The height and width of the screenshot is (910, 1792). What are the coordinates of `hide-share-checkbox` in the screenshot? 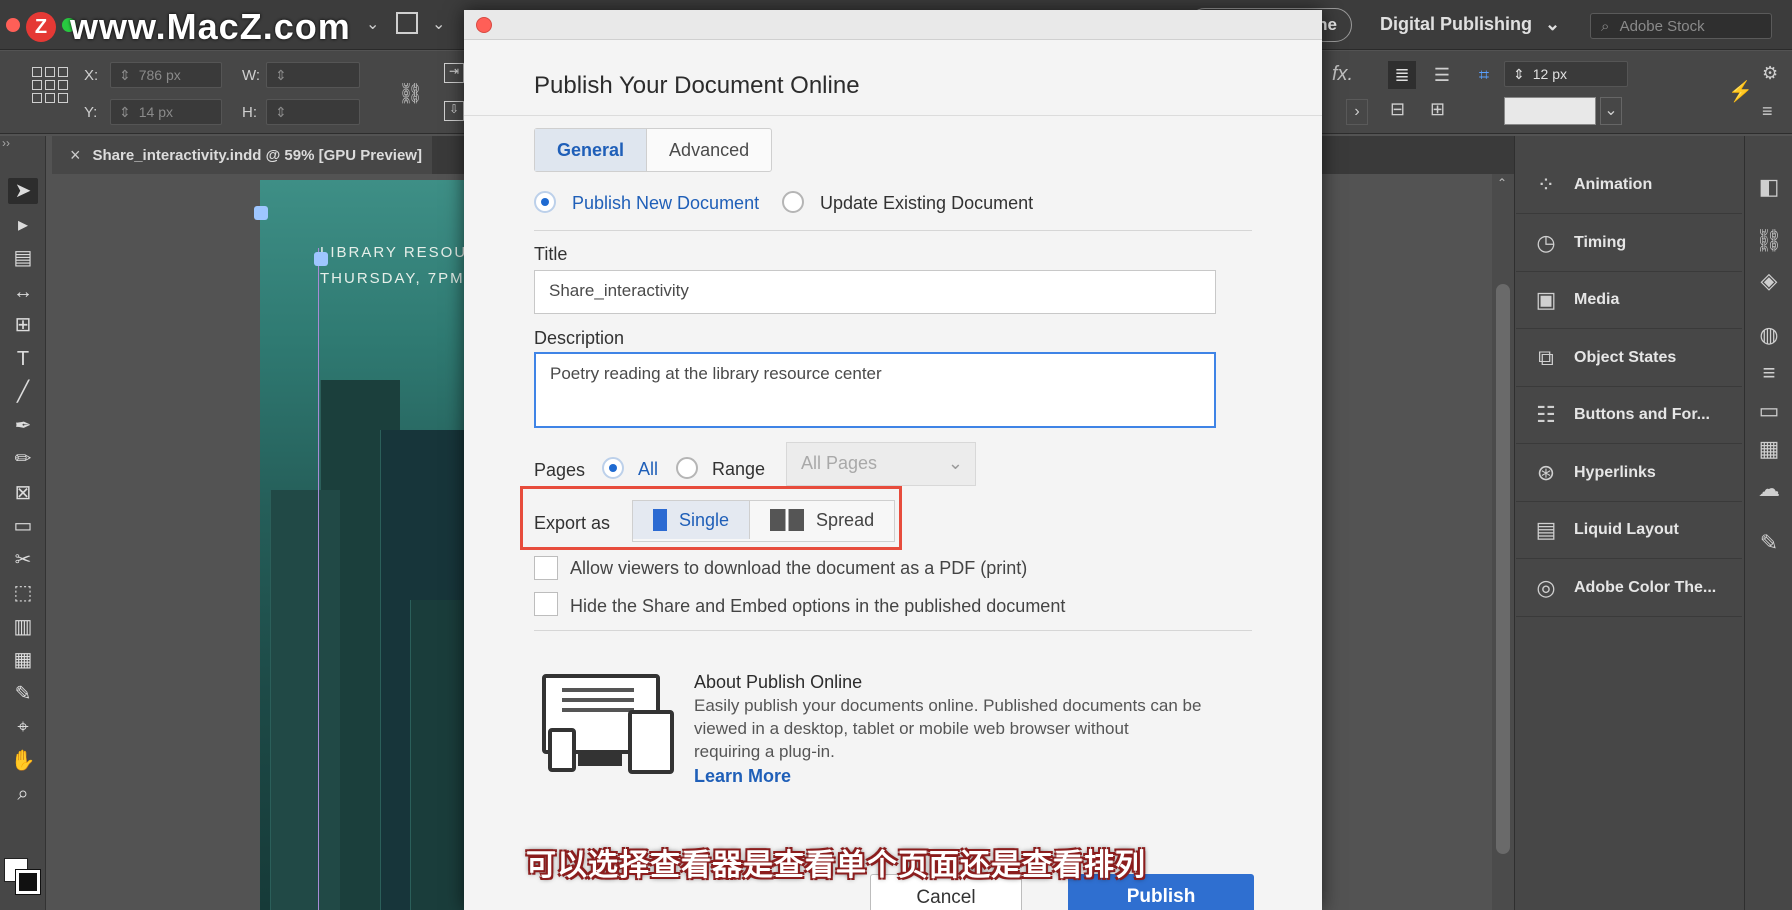 It's located at (546, 604).